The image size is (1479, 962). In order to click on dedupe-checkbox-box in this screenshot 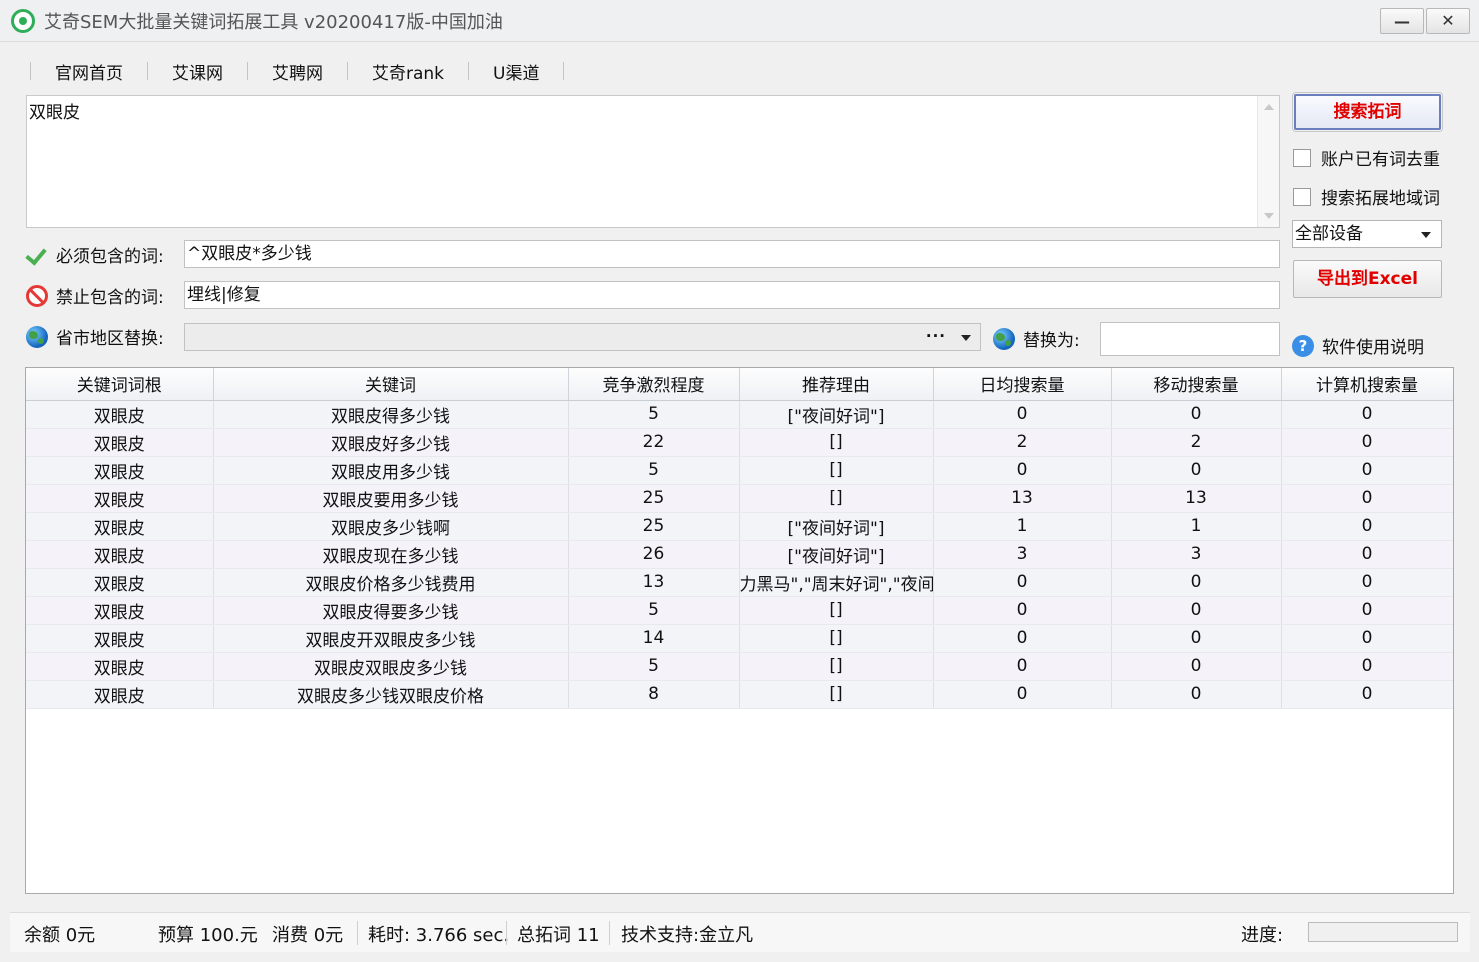, I will do `click(1302, 157)`.